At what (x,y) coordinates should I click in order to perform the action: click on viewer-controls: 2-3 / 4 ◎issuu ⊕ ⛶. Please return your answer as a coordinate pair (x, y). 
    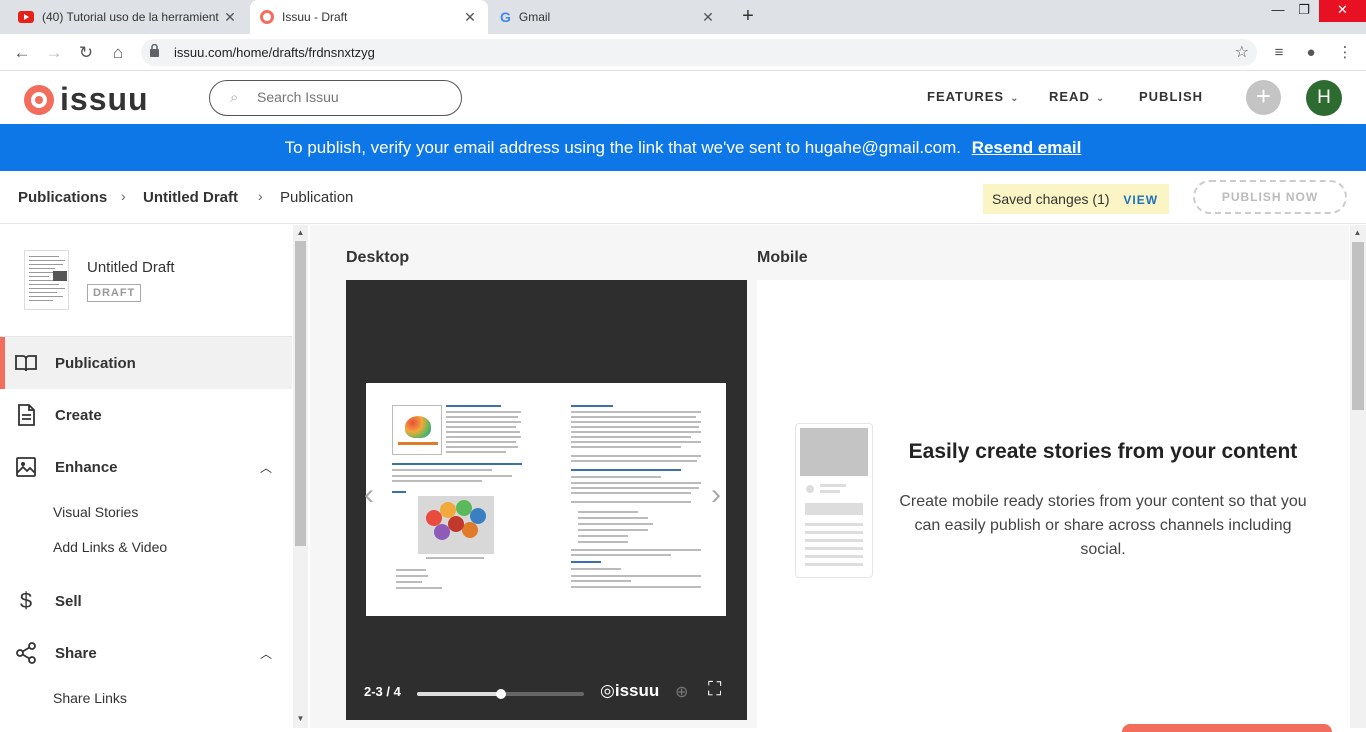
    Looking at the image, I should click on (546, 692).